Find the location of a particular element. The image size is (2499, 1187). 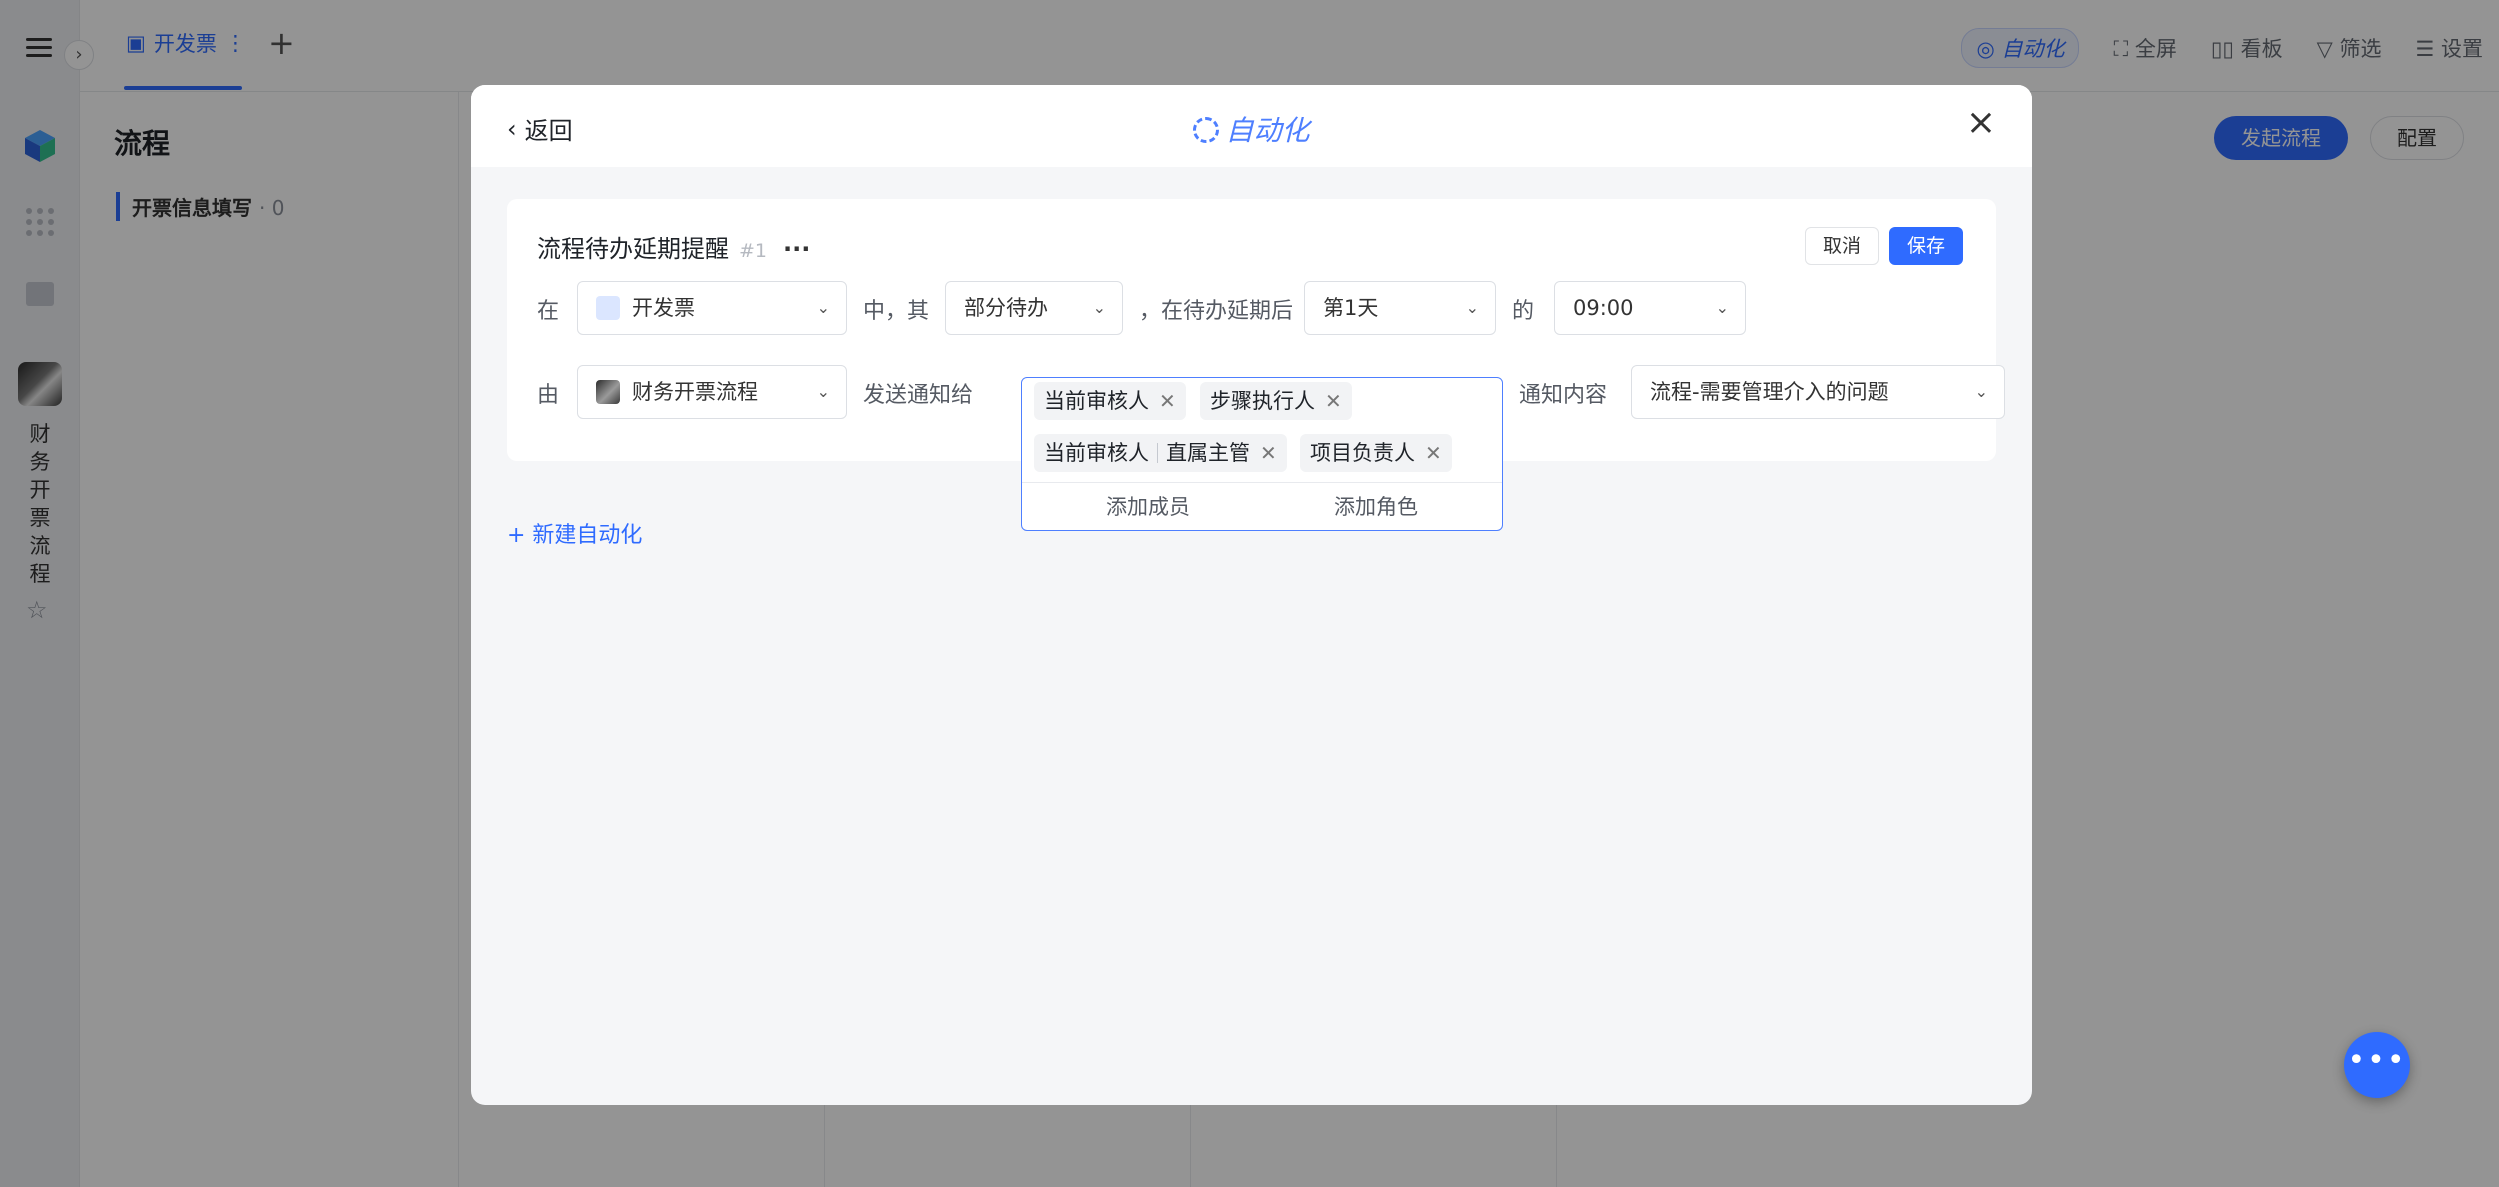

label-after: ，在待办延期后 is located at coordinates (1216, 311).